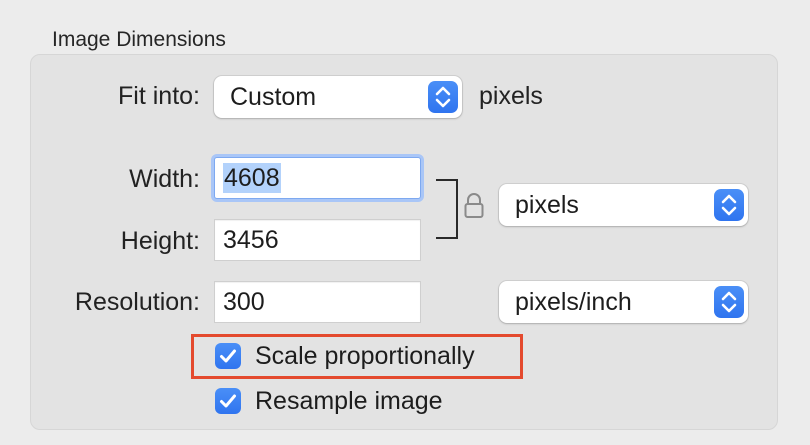 The image size is (810, 445). Describe the element at coordinates (357, 356) in the screenshot. I see `annotation-highlight-box` at that location.